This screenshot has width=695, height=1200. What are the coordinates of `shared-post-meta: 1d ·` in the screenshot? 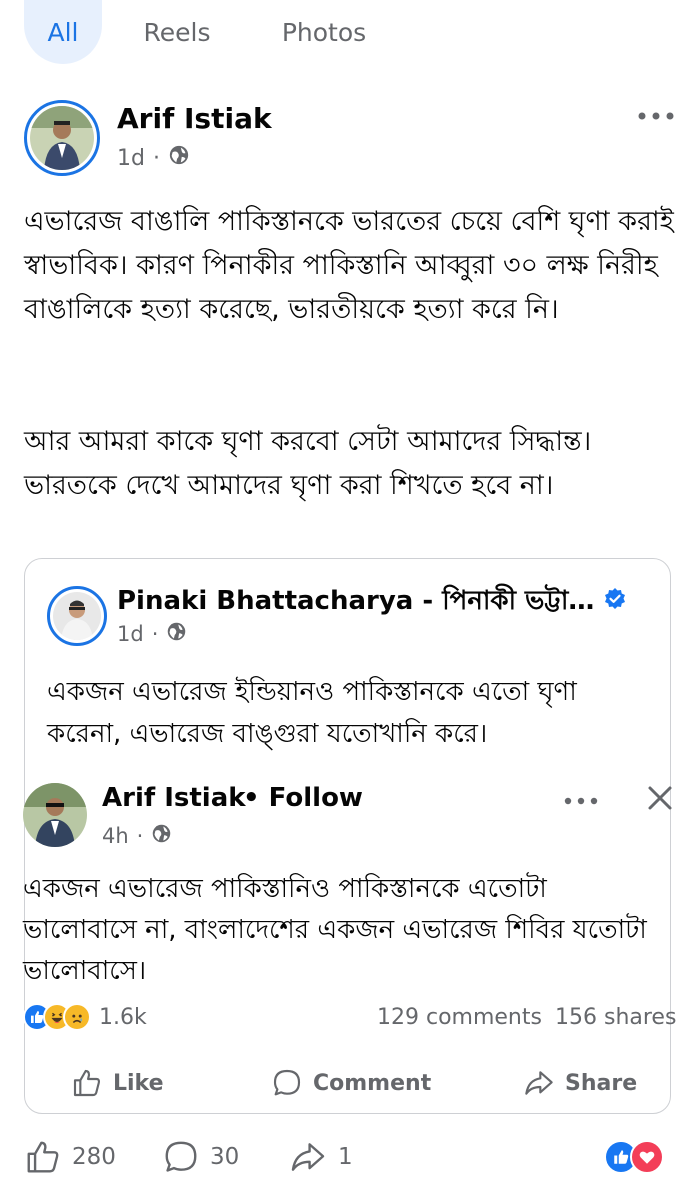 It's located at (152, 634).